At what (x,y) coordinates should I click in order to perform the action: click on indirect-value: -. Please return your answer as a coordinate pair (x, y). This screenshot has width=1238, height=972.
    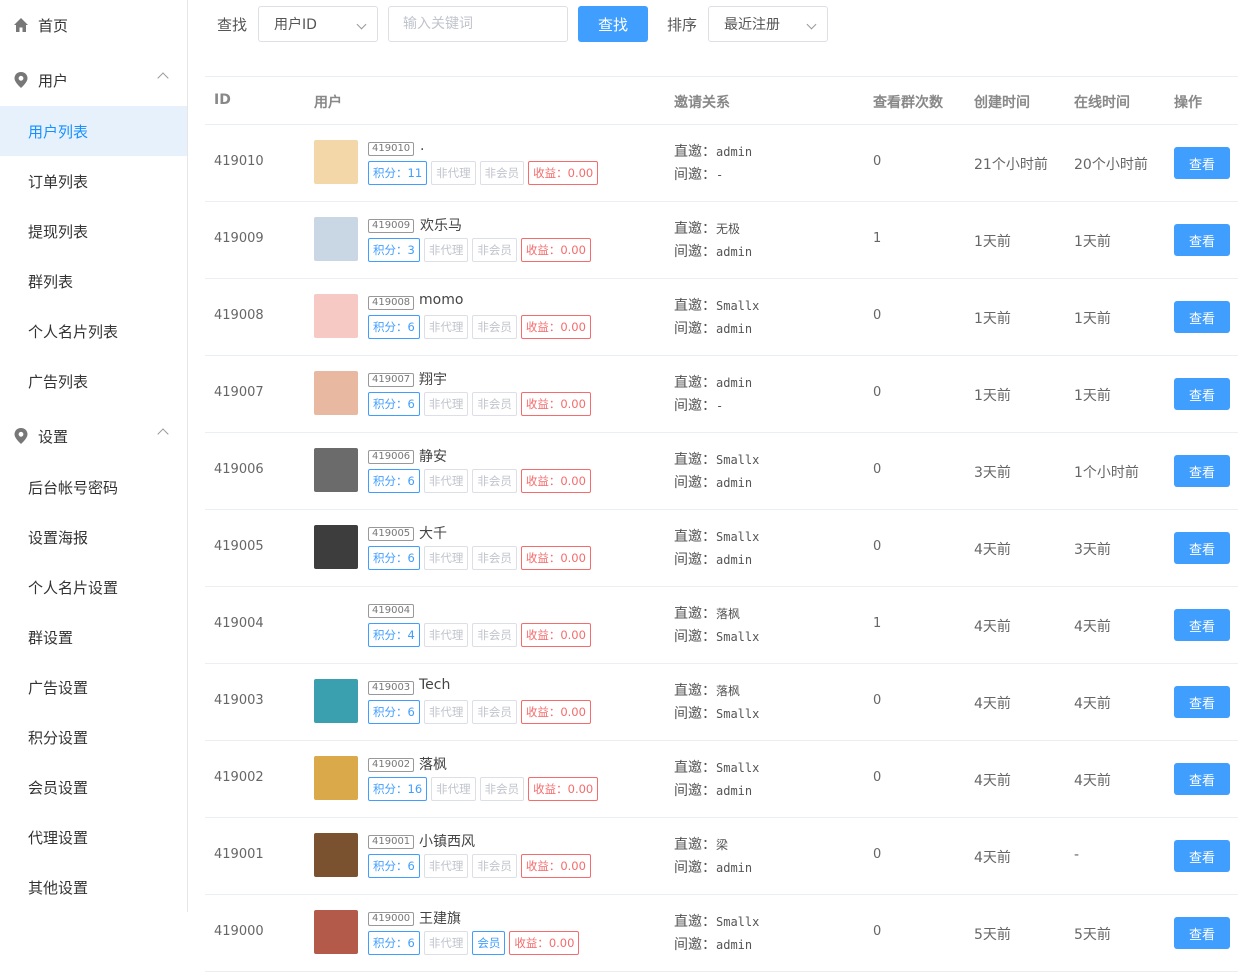
    Looking at the image, I should click on (720, 175).